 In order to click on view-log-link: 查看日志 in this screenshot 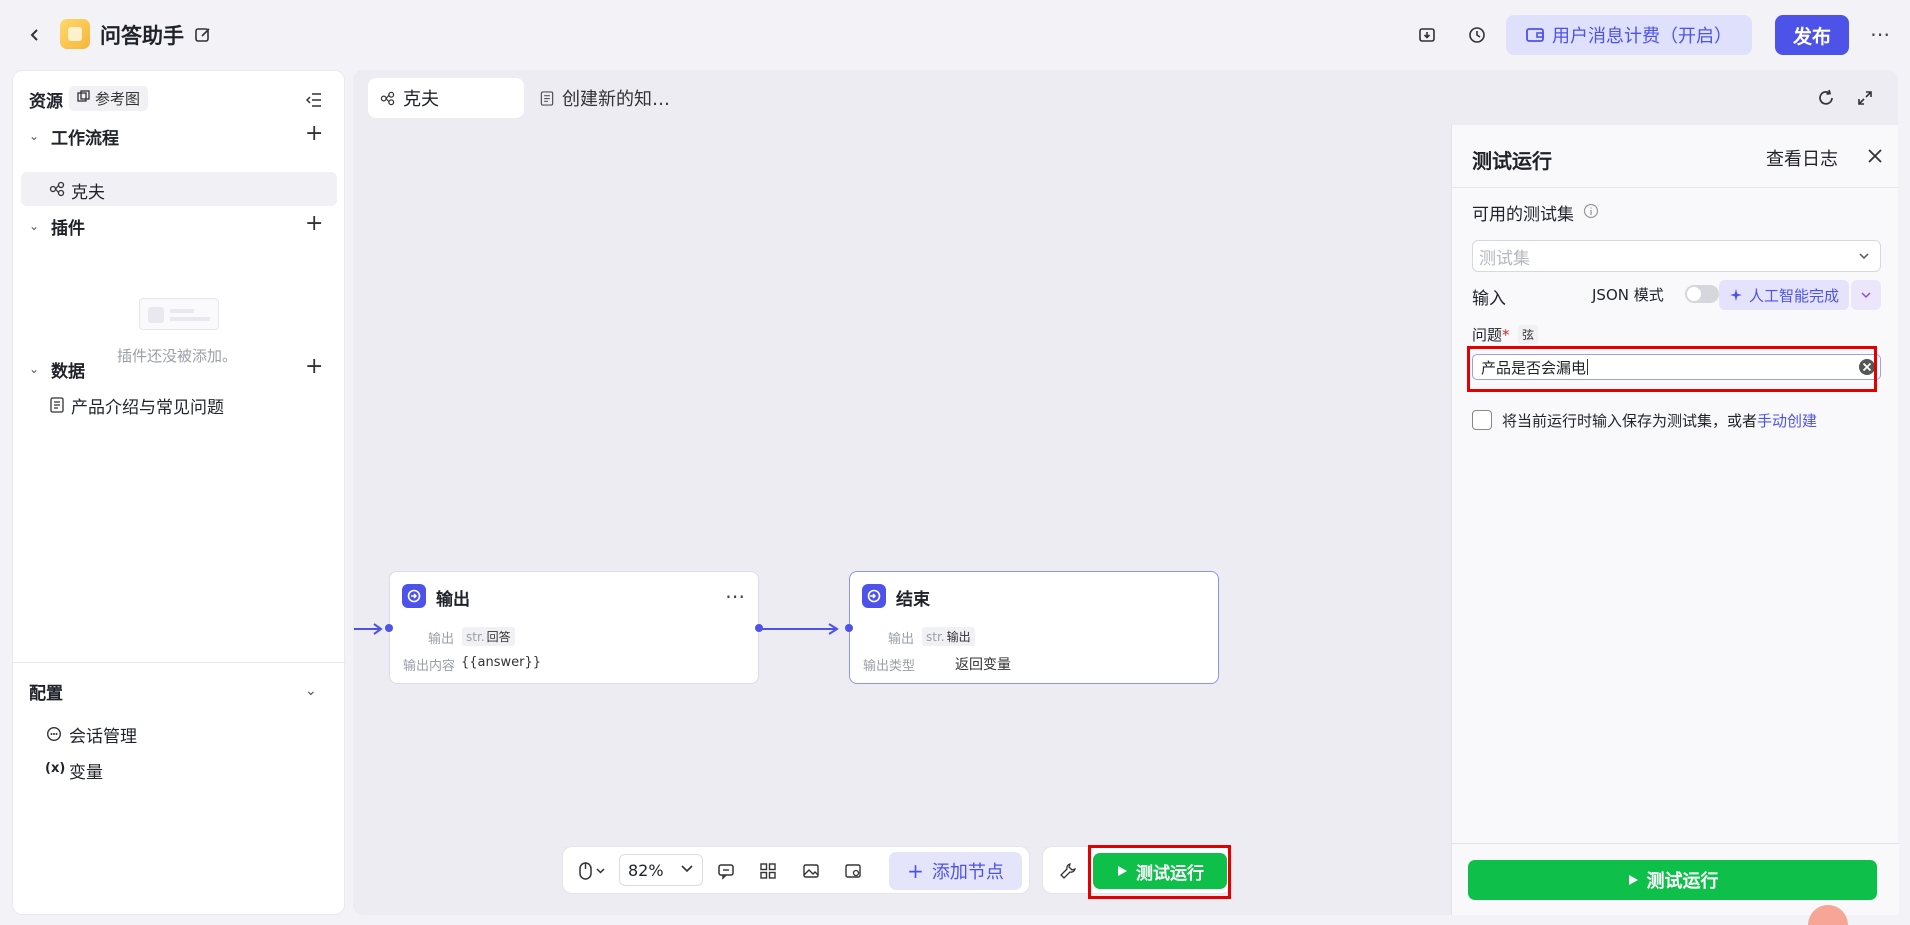, I will do `click(1802, 158)`.